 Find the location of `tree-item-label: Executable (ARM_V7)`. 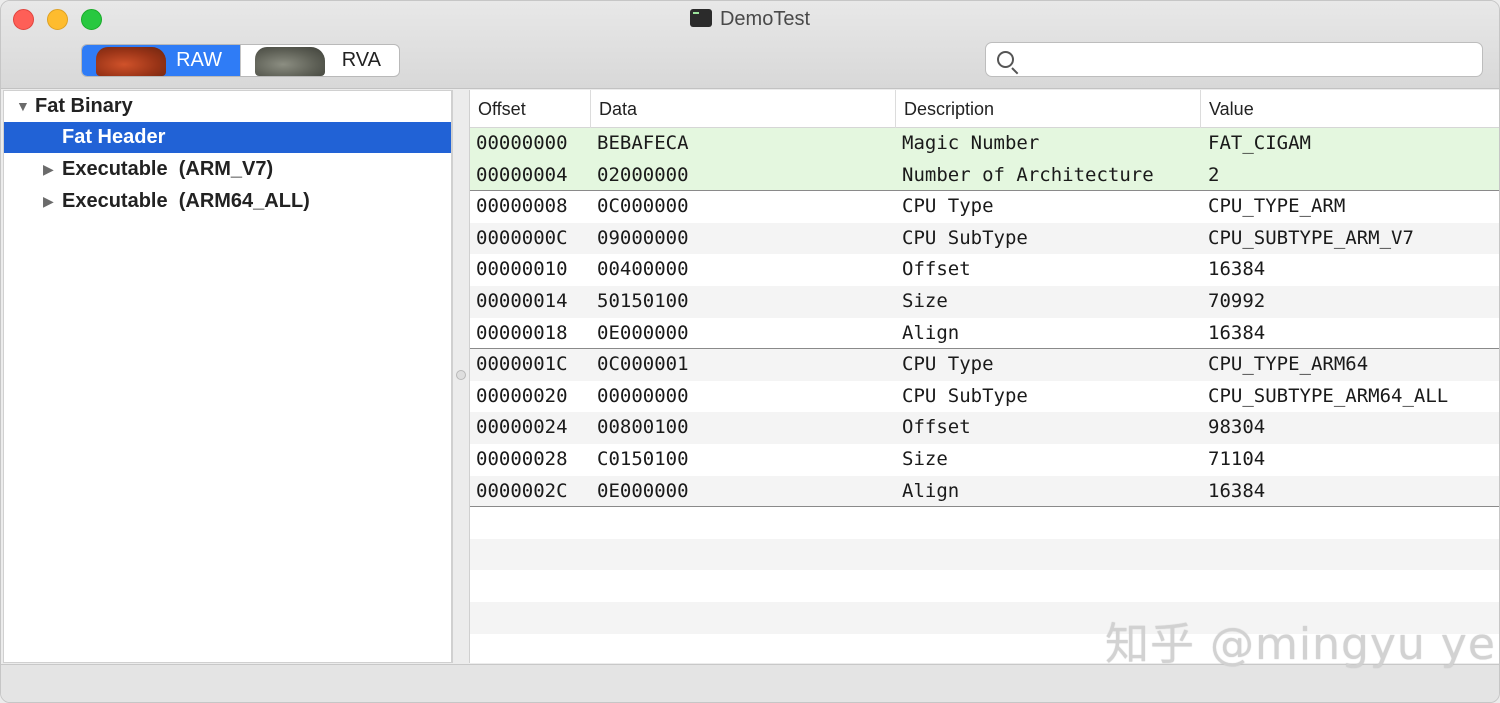

tree-item-label: Executable (ARM_V7) is located at coordinates (168, 169).